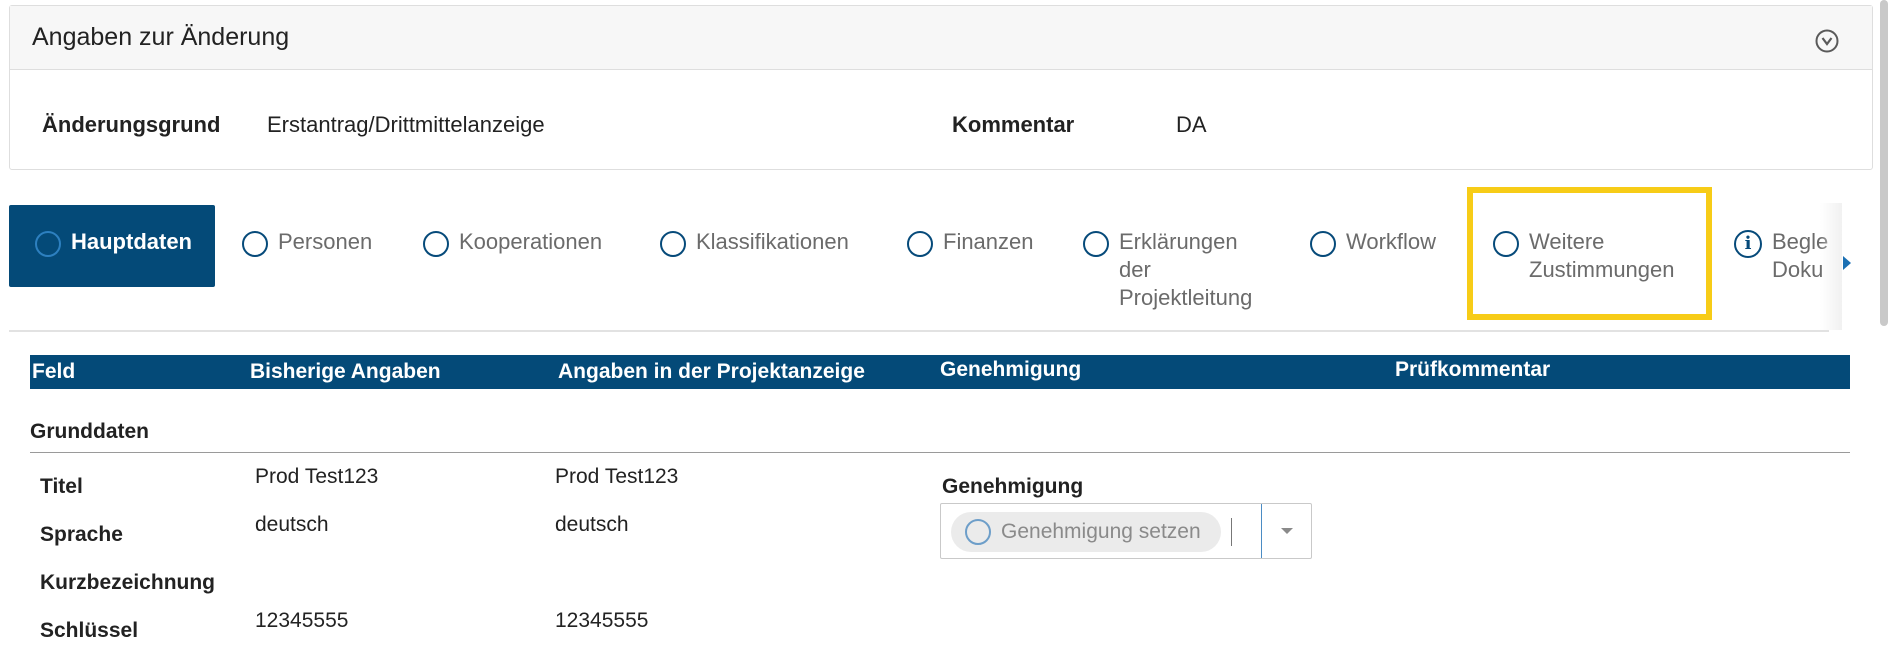  I want to click on current-value: 12345555, so click(602, 620).